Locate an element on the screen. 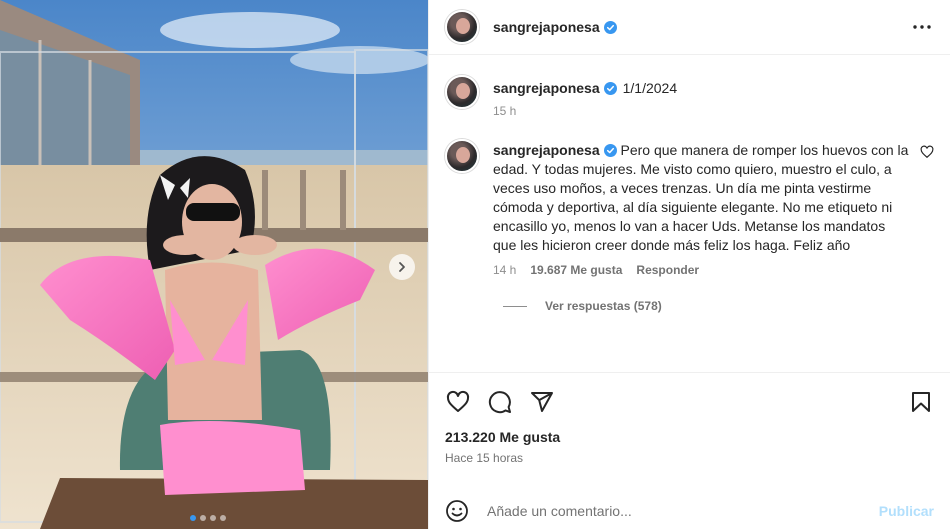  share-icon is located at coordinates (542, 402).